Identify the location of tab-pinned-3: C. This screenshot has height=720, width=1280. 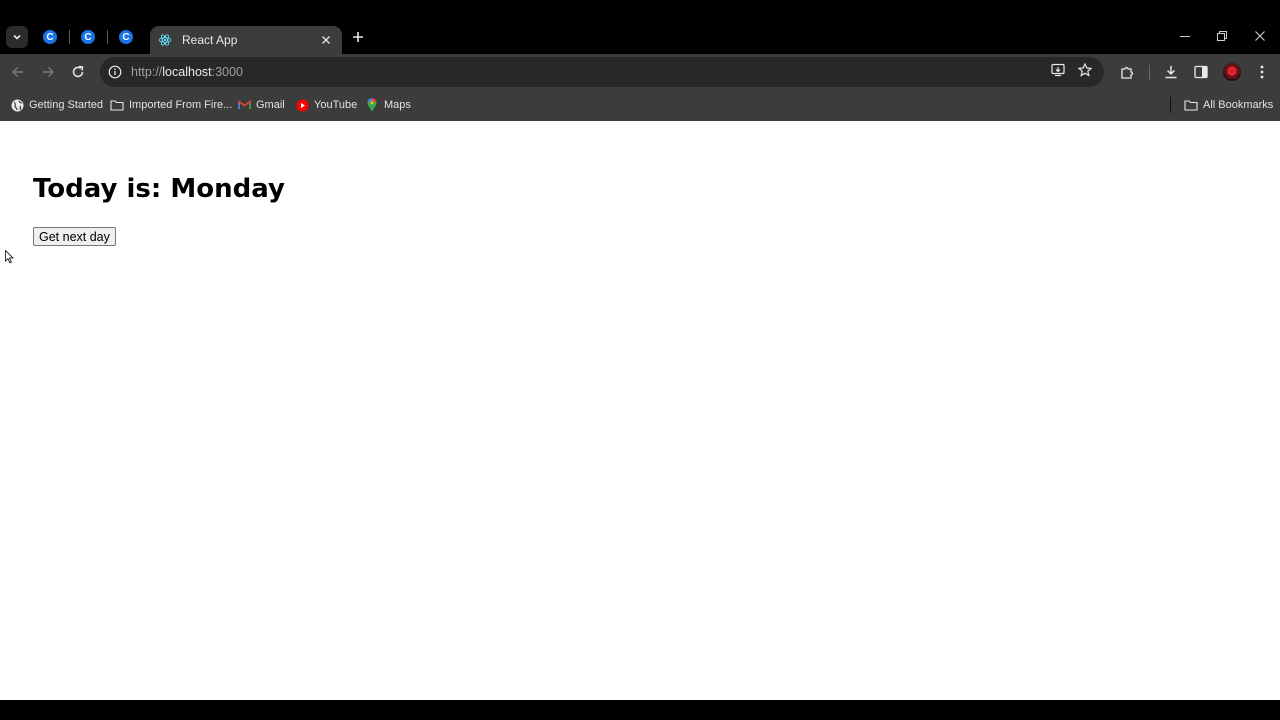
(126, 37).